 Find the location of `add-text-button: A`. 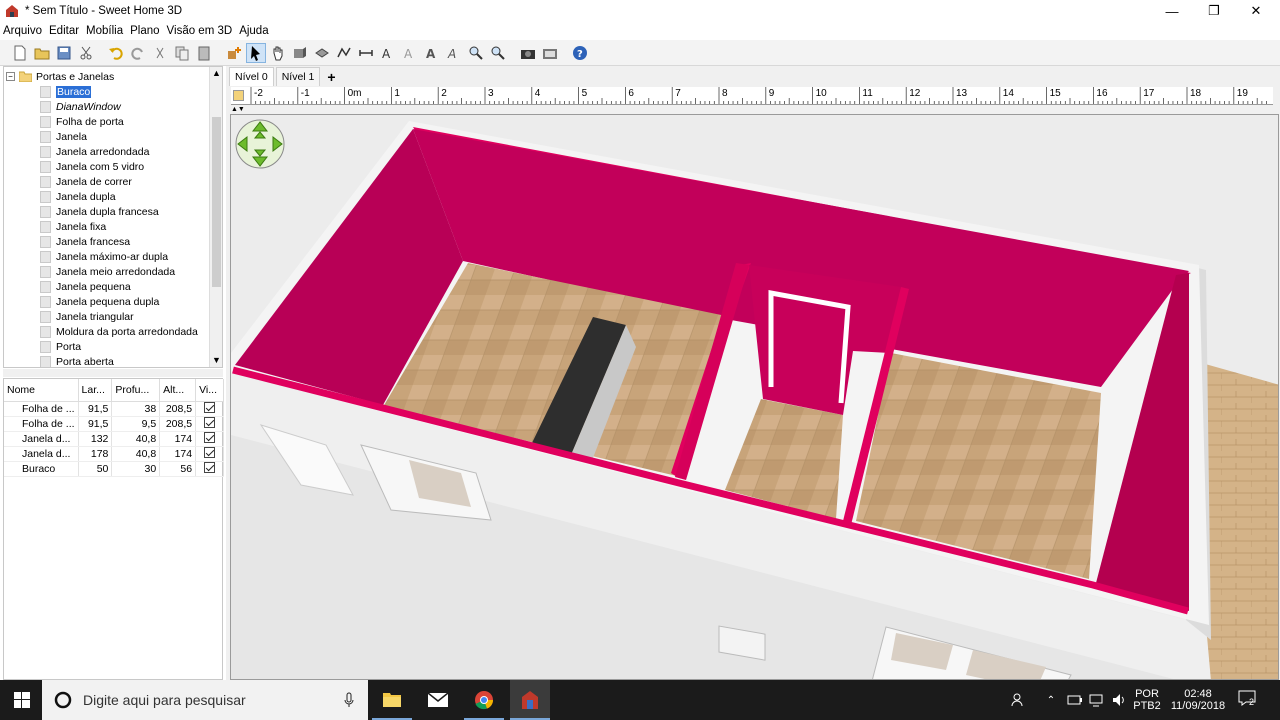

add-text-button: A is located at coordinates (388, 53).